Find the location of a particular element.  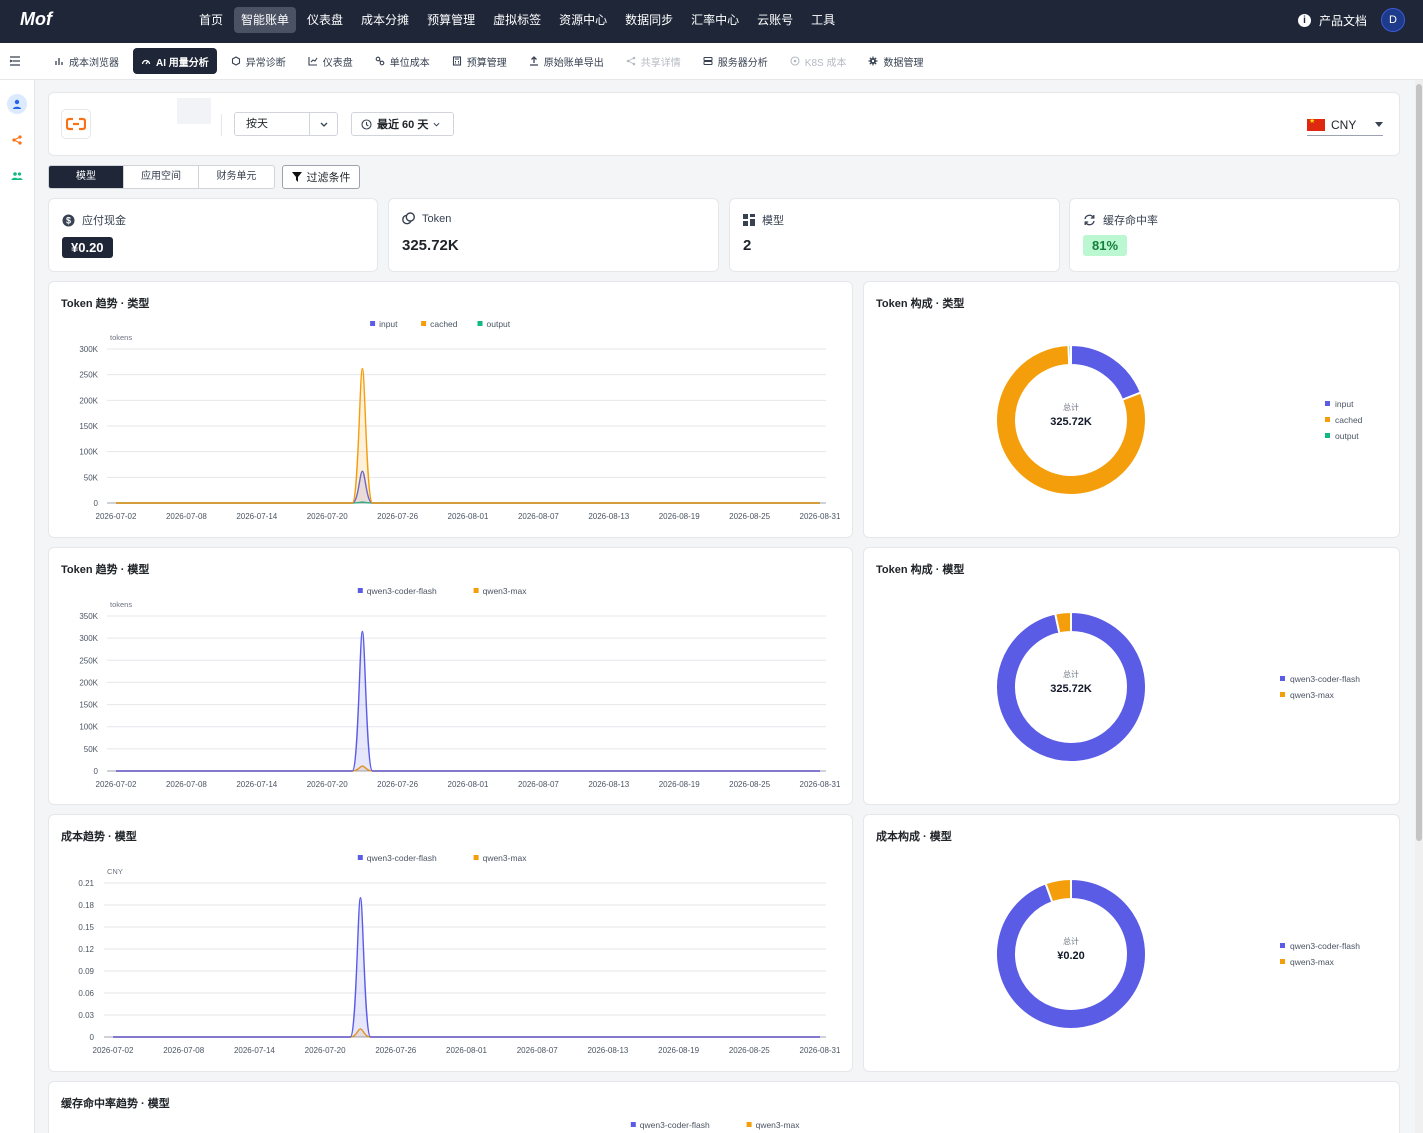

token-composition-by-model-chart: 总计 325.72K qwen3-coder-flash qwen3-max is located at coordinates (1132, 677).